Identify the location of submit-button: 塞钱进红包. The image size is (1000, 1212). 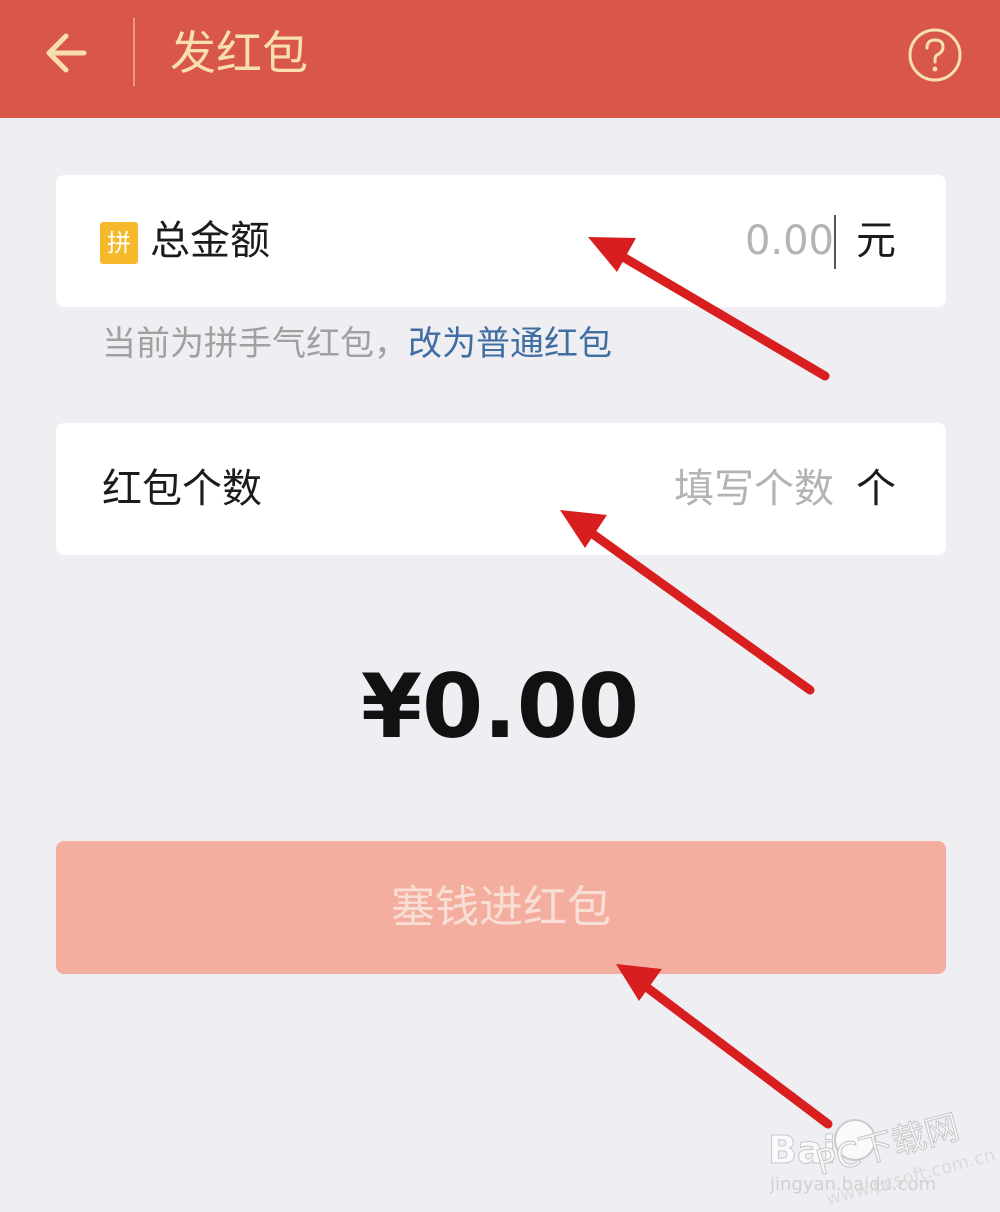
(501, 907).